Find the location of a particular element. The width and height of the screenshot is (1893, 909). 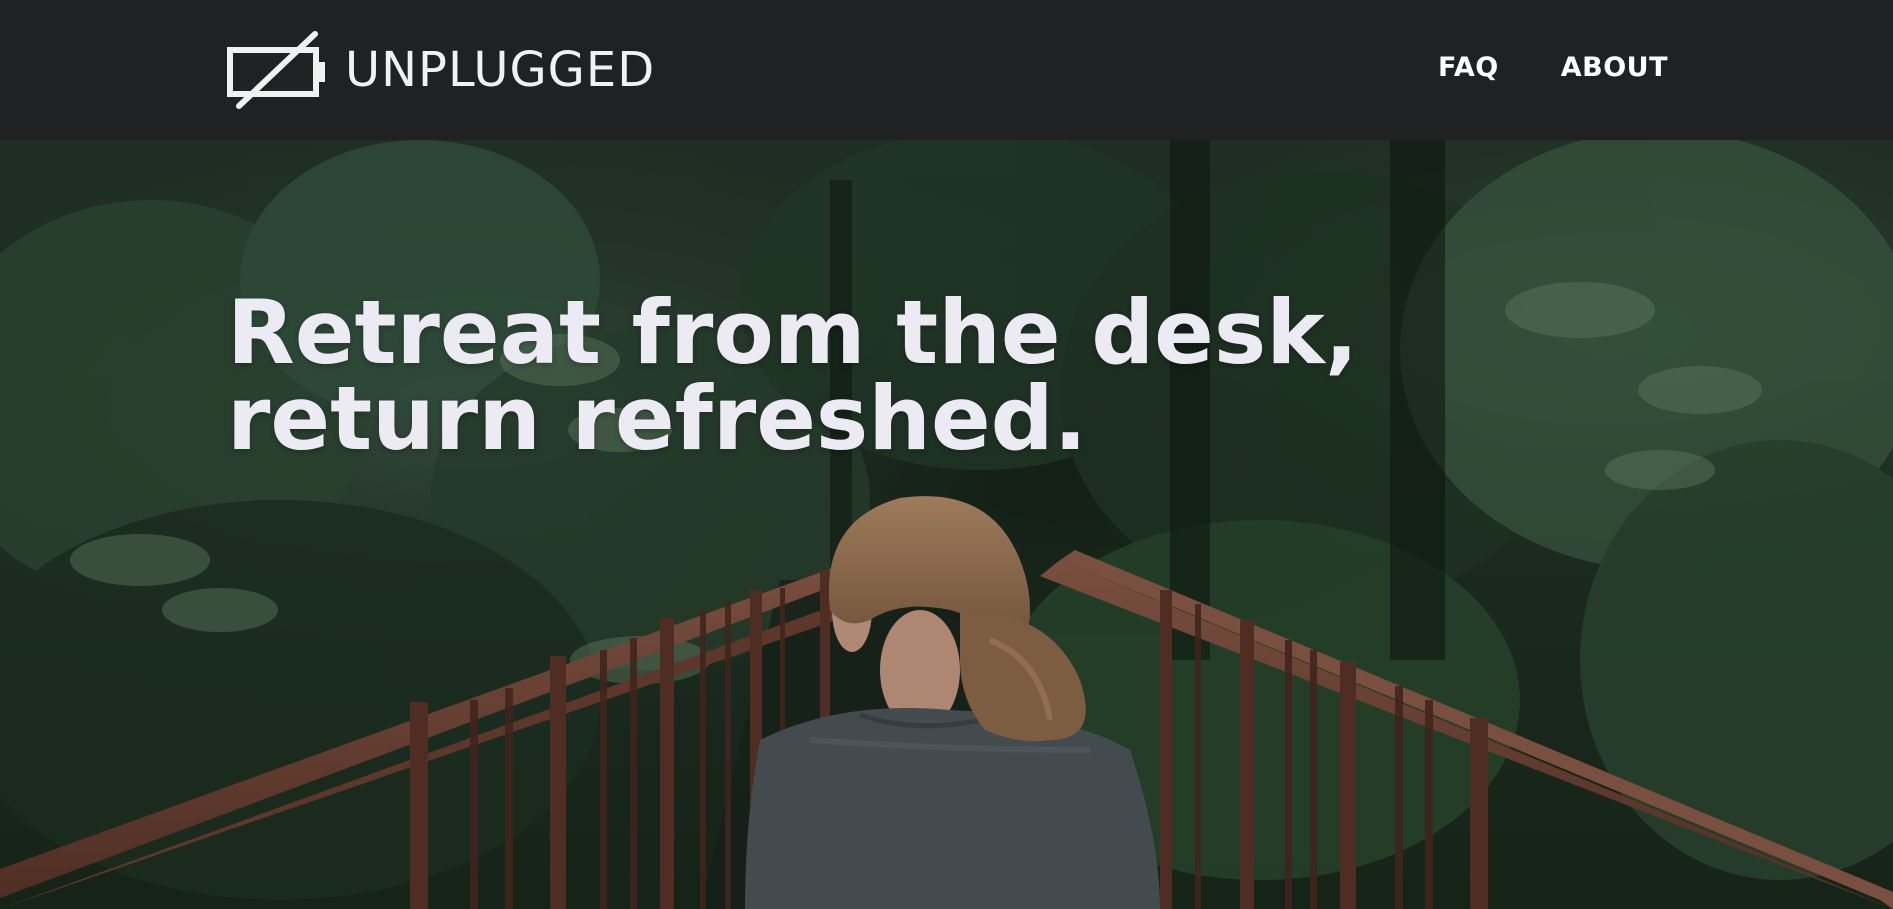

hero-heading: Retreat from the desk, return refreshed. is located at coordinates (793, 375).